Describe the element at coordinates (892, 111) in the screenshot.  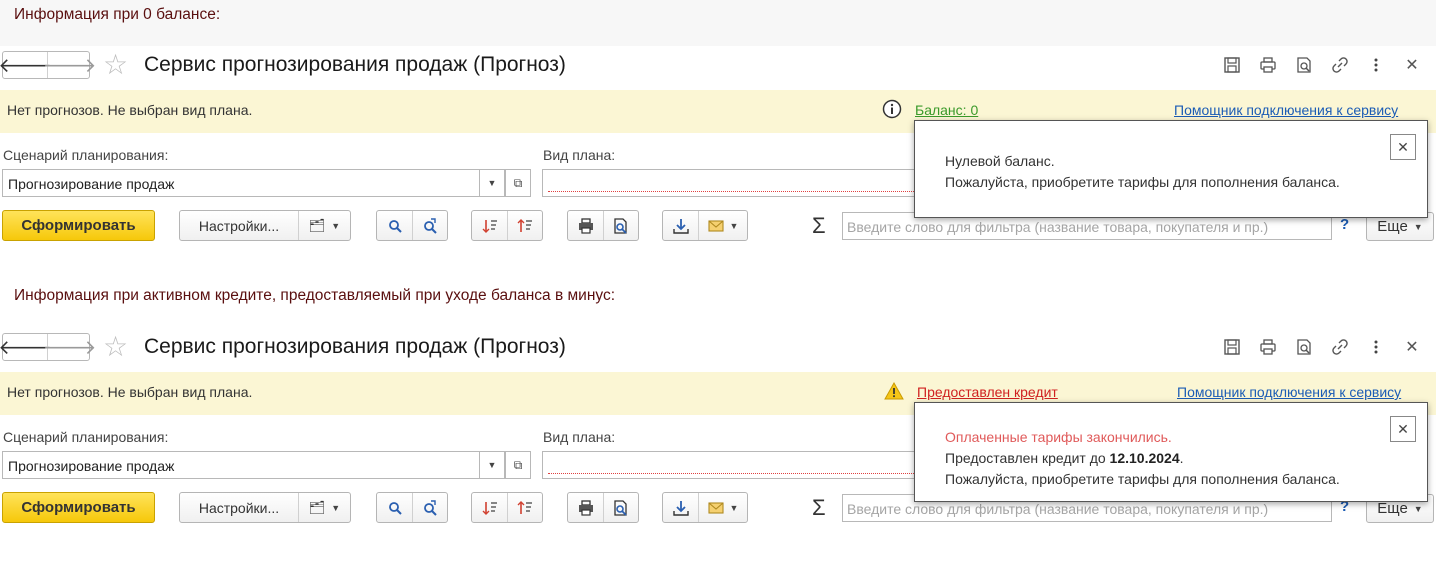
I see `info-icon` at that location.